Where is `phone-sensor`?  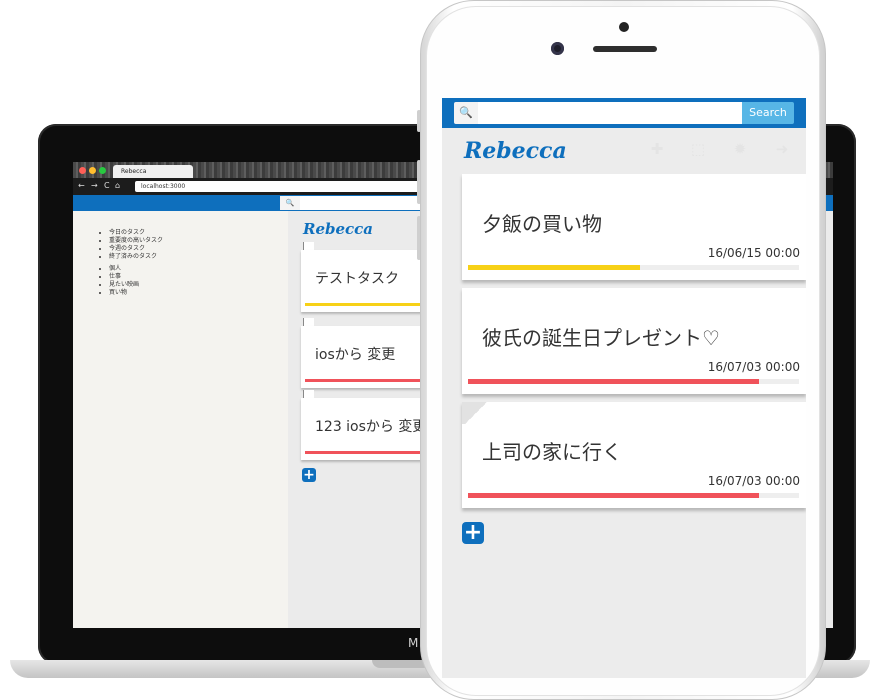
phone-sensor is located at coordinates (624, 27).